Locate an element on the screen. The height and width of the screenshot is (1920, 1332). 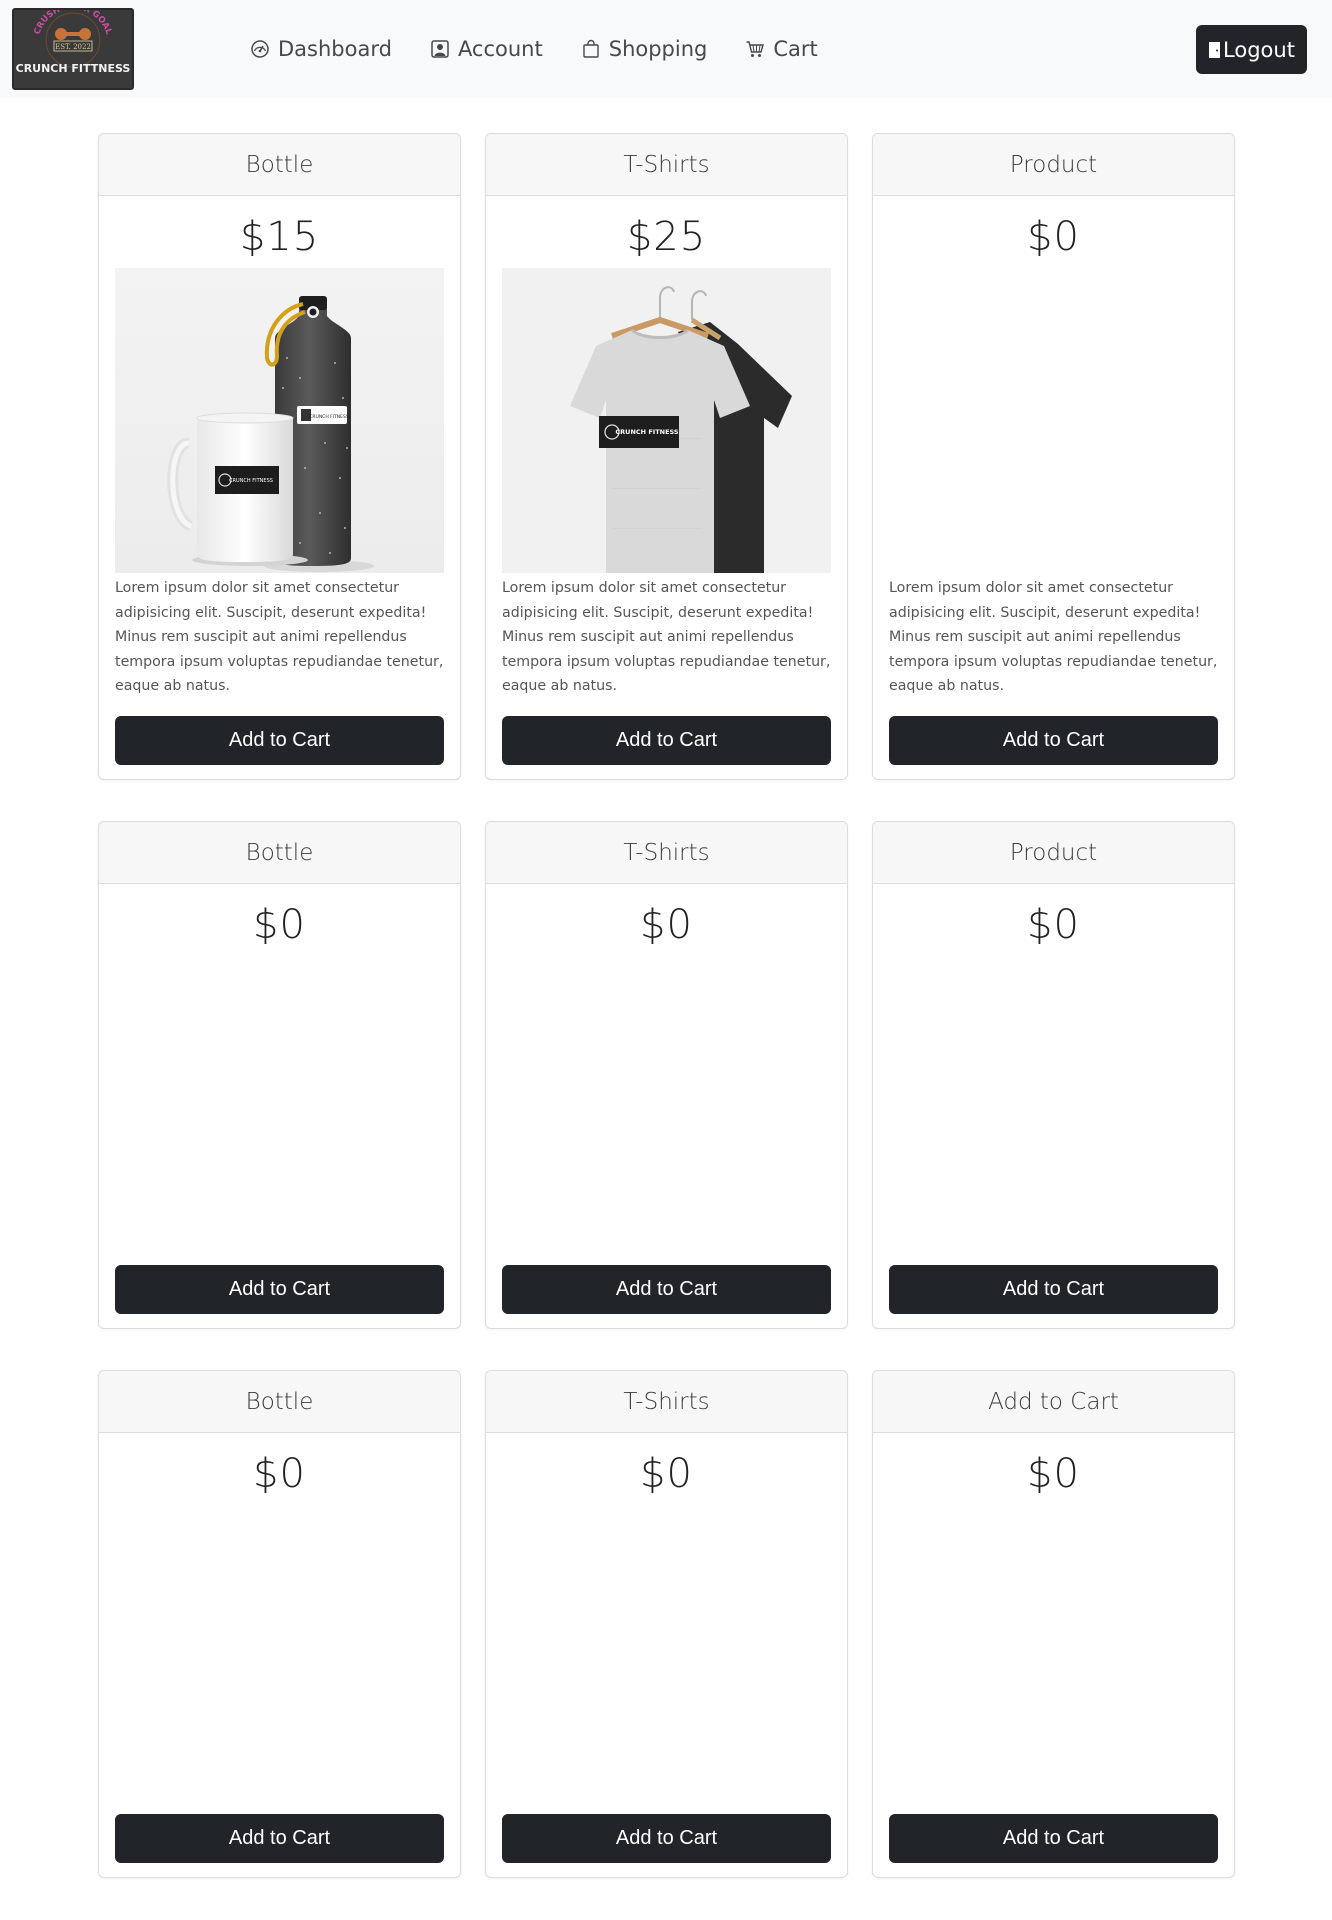
product-image-bottle-and-mug: CRUNCH FITNESS CRUNCH FITNESS is located at coordinates (279, 420).